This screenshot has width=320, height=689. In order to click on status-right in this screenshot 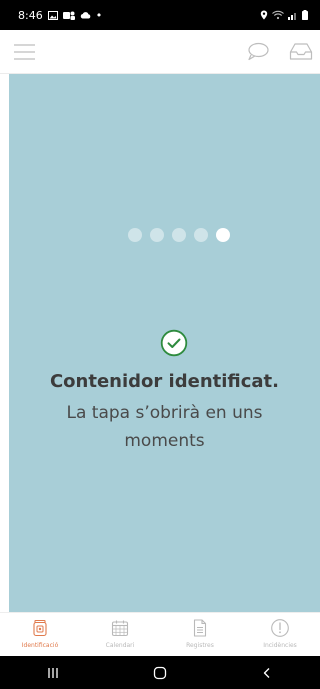, I will do `click(284, 15)`.